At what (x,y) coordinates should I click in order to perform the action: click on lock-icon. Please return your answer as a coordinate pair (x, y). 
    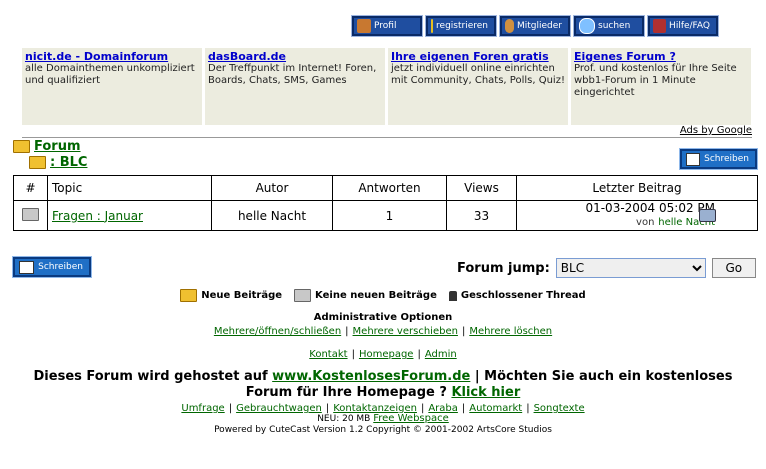
    Looking at the image, I should click on (452, 295).